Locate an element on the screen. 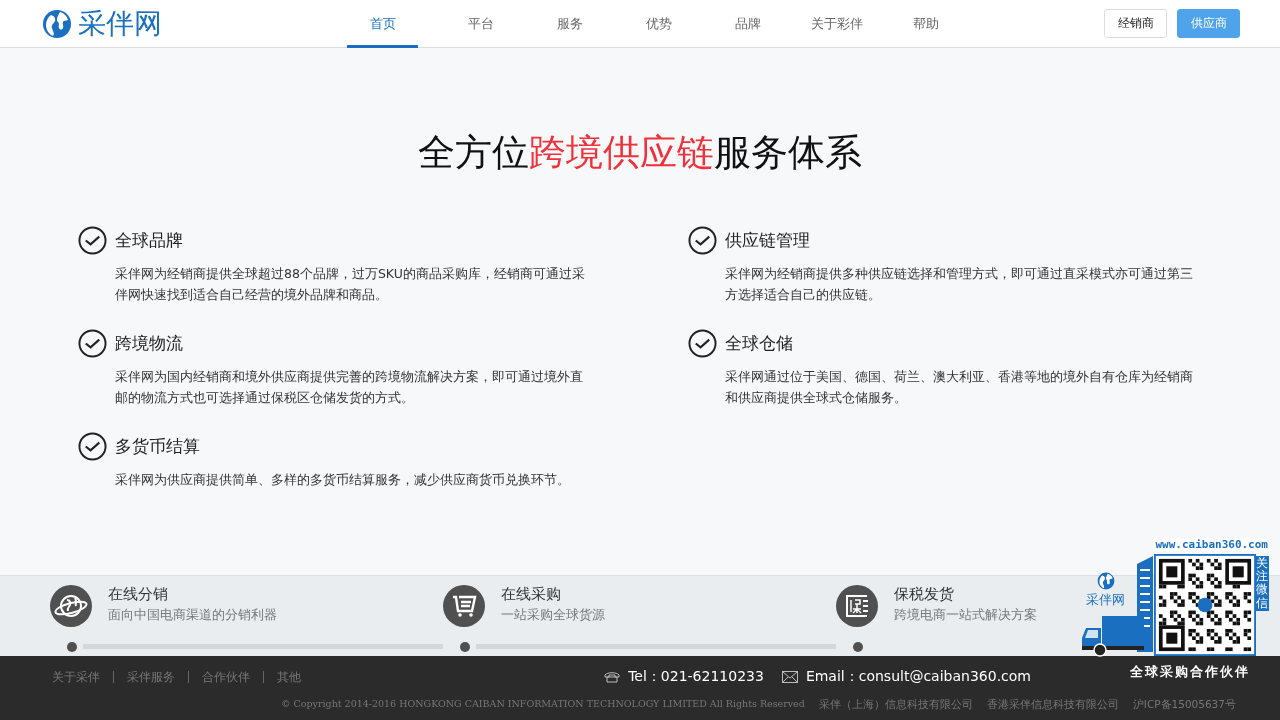 This screenshot has height=720, width=1280. mail-icon is located at coordinates (789, 677).